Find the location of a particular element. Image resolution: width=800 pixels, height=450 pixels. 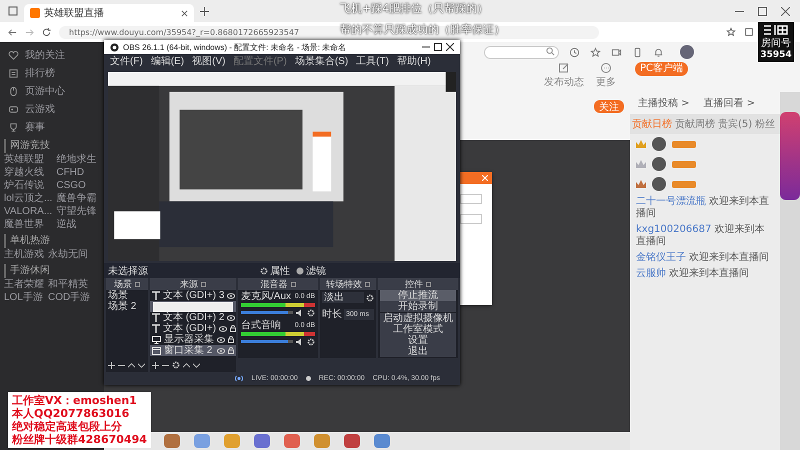

category-link: 永劫无间 is located at coordinates (68, 254).